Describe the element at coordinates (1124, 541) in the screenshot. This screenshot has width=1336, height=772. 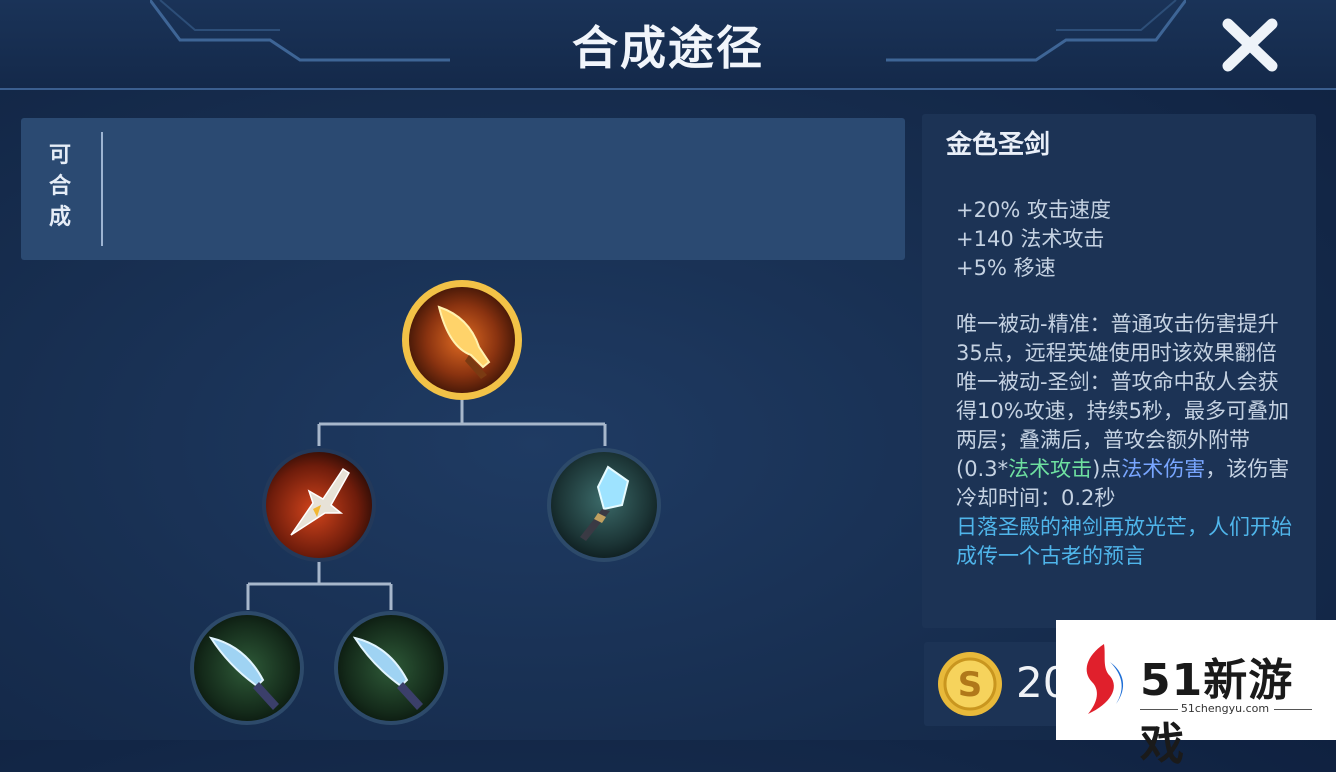
I see `flavor-text: 日落圣殿的神剑再放光芒，人们开始成传一个古老的预言` at that location.